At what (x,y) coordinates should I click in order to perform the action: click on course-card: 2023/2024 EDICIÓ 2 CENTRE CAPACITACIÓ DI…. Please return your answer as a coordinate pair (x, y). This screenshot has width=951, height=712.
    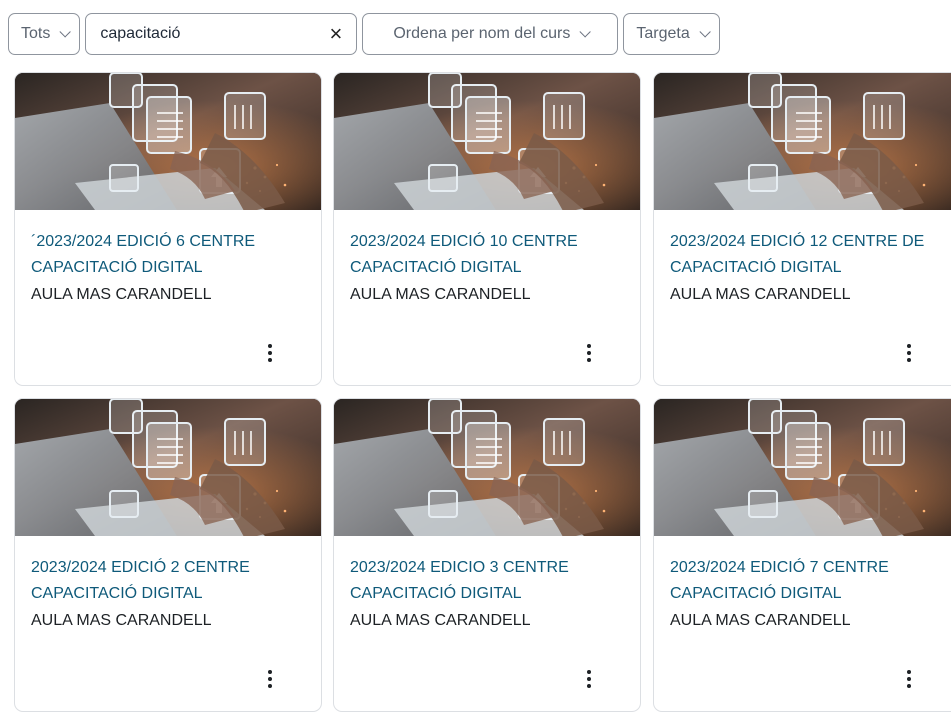
    Looking at the image, I should click on (168, 555).